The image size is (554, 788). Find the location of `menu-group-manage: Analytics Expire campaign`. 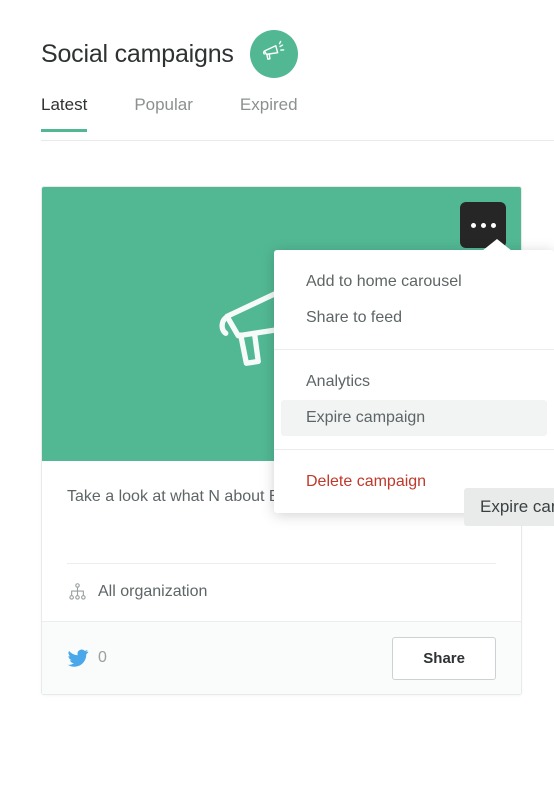

menu-group-manage: Analytics Expire campaign is located at coordinates (414, 399).